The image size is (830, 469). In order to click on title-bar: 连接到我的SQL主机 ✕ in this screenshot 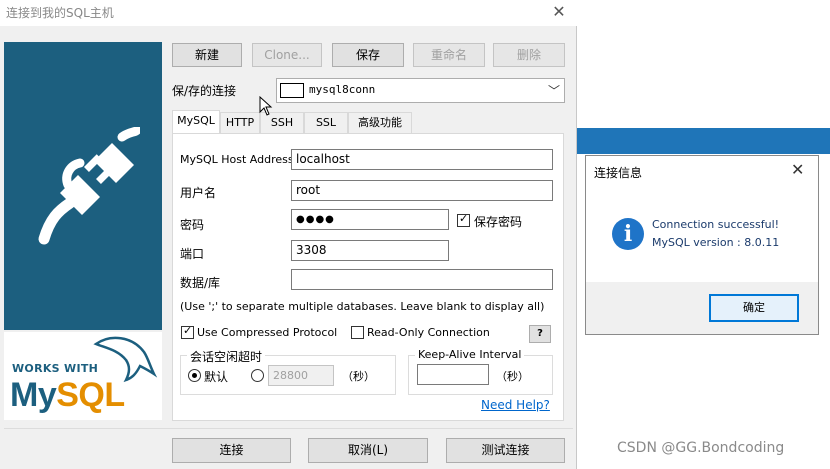, I will do `click(288, 13)`.